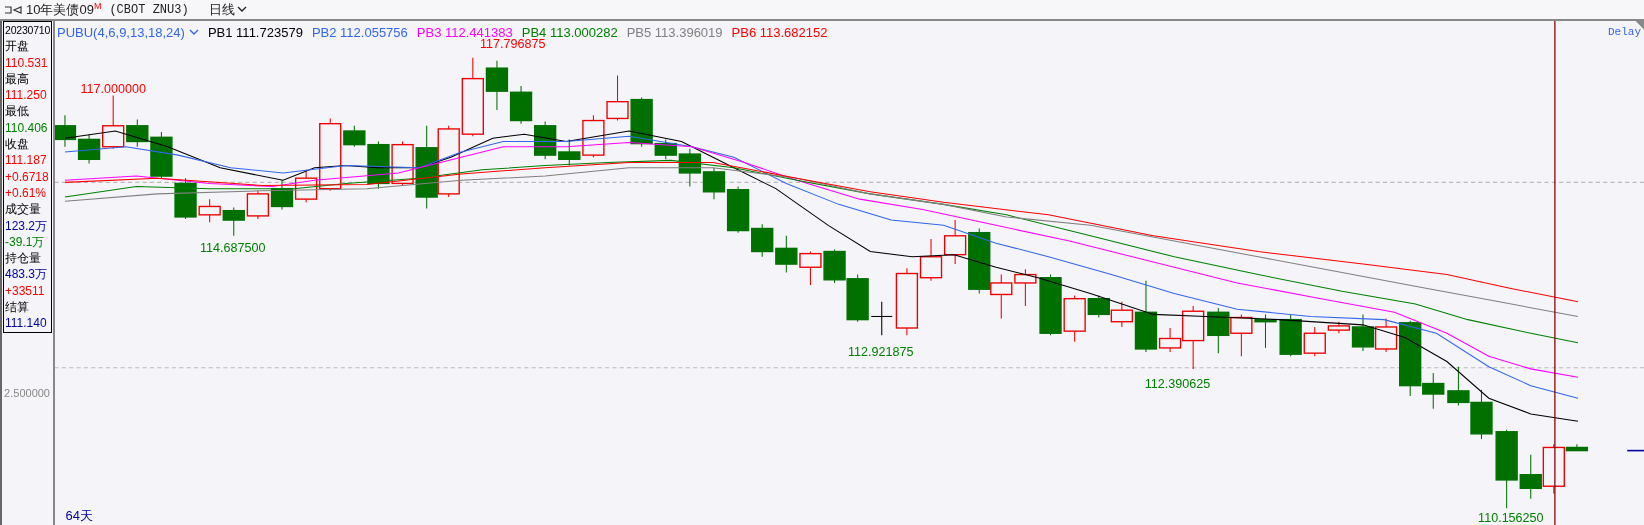 Image resolution: width=1644 pixels, height=525 pixels. Describe the element at coordinates (1635, 450) in the screenshot. I see `price-marker-line` at that location.